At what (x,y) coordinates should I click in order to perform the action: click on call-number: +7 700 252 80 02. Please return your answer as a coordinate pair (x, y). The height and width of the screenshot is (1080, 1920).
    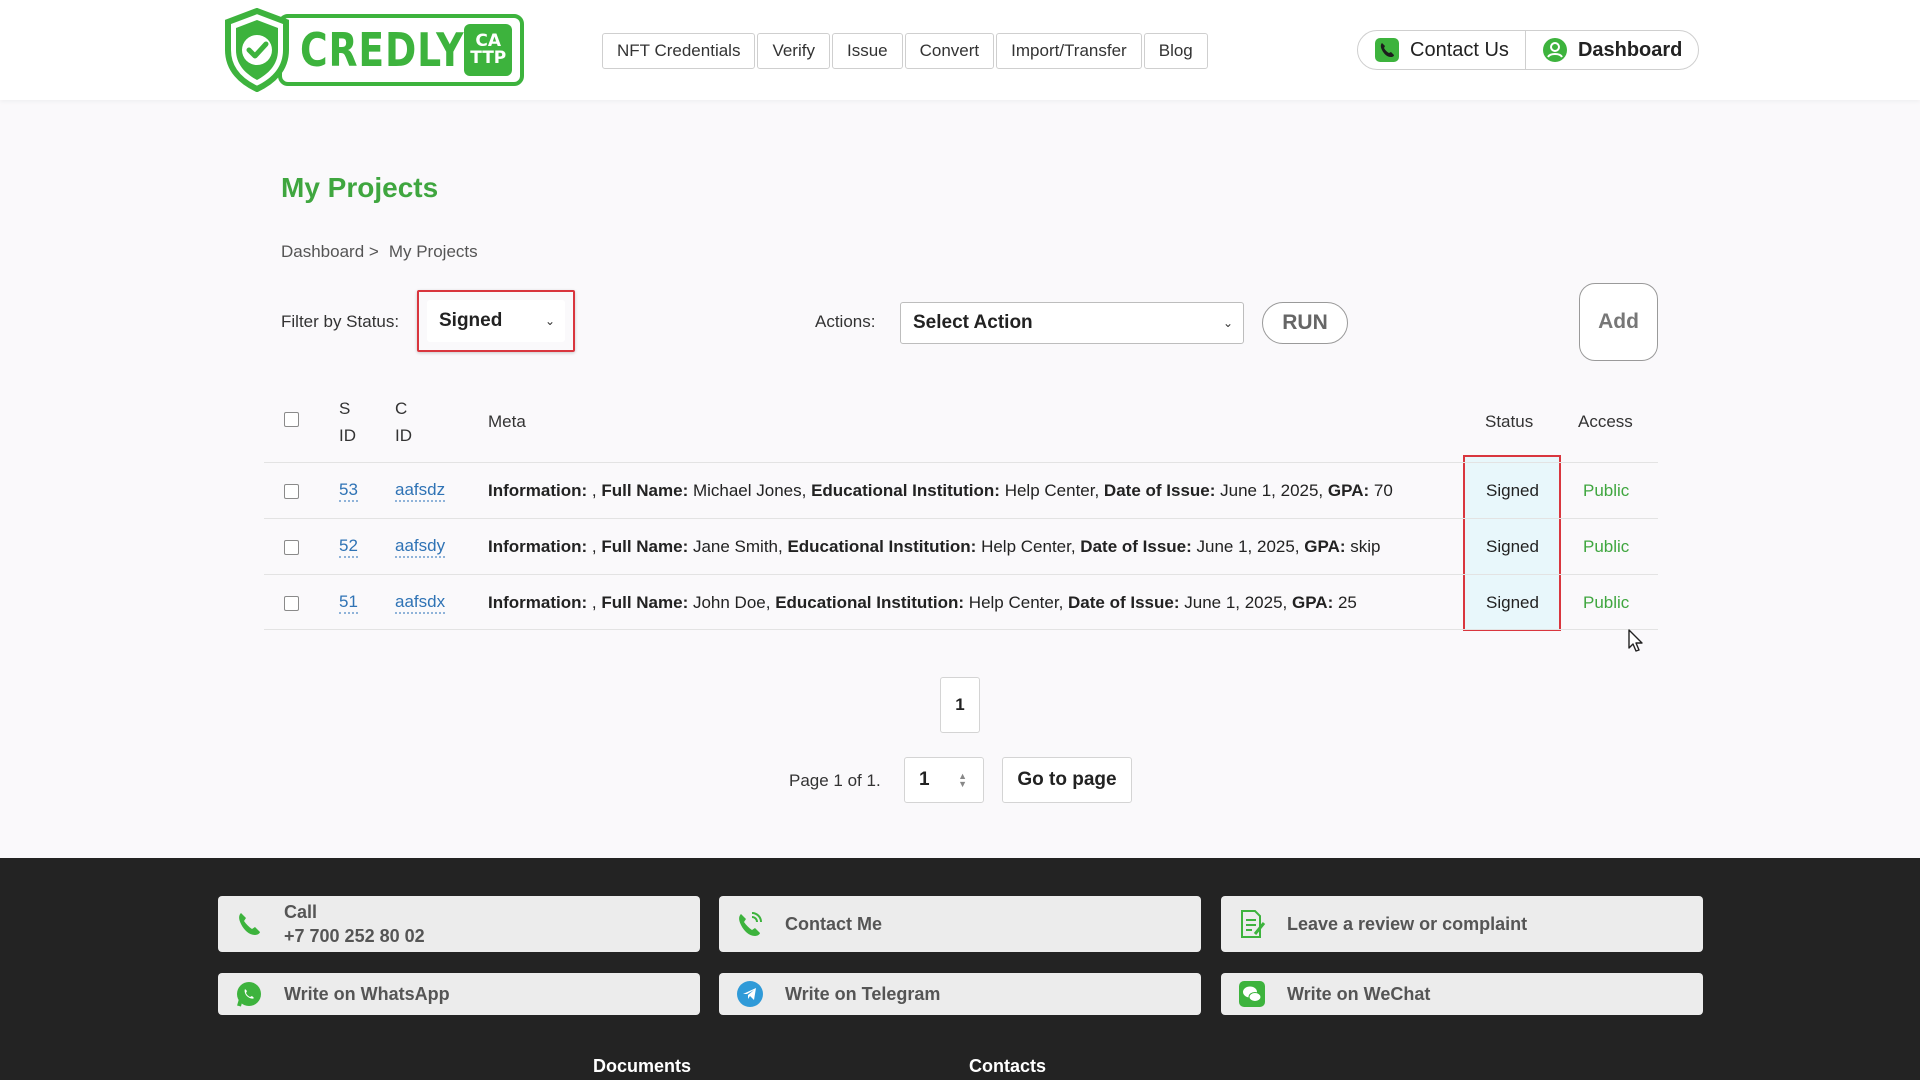
    Looking at the image, I should click on (354, 936).